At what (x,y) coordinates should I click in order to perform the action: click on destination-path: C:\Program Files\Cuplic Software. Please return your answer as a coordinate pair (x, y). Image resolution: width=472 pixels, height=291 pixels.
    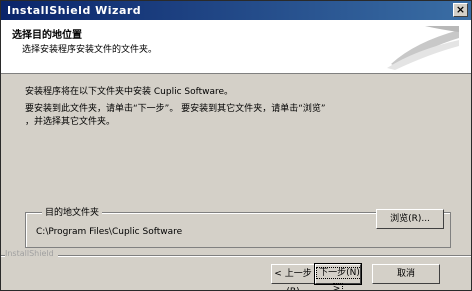
    Looking at the image, I should click on (109, 232).